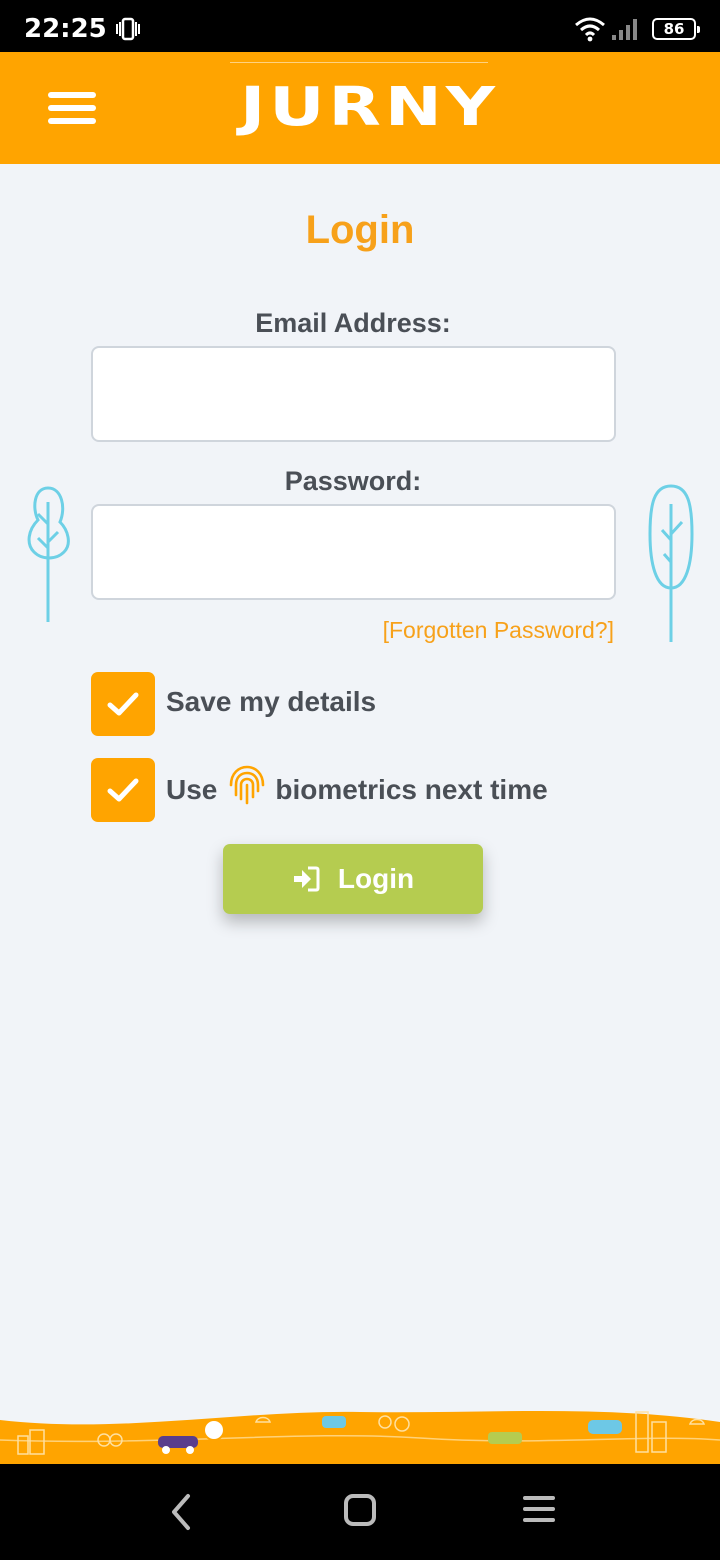 This screenshot has height=1560, width=720. I want to click on back-icon, so click(181, 1512).